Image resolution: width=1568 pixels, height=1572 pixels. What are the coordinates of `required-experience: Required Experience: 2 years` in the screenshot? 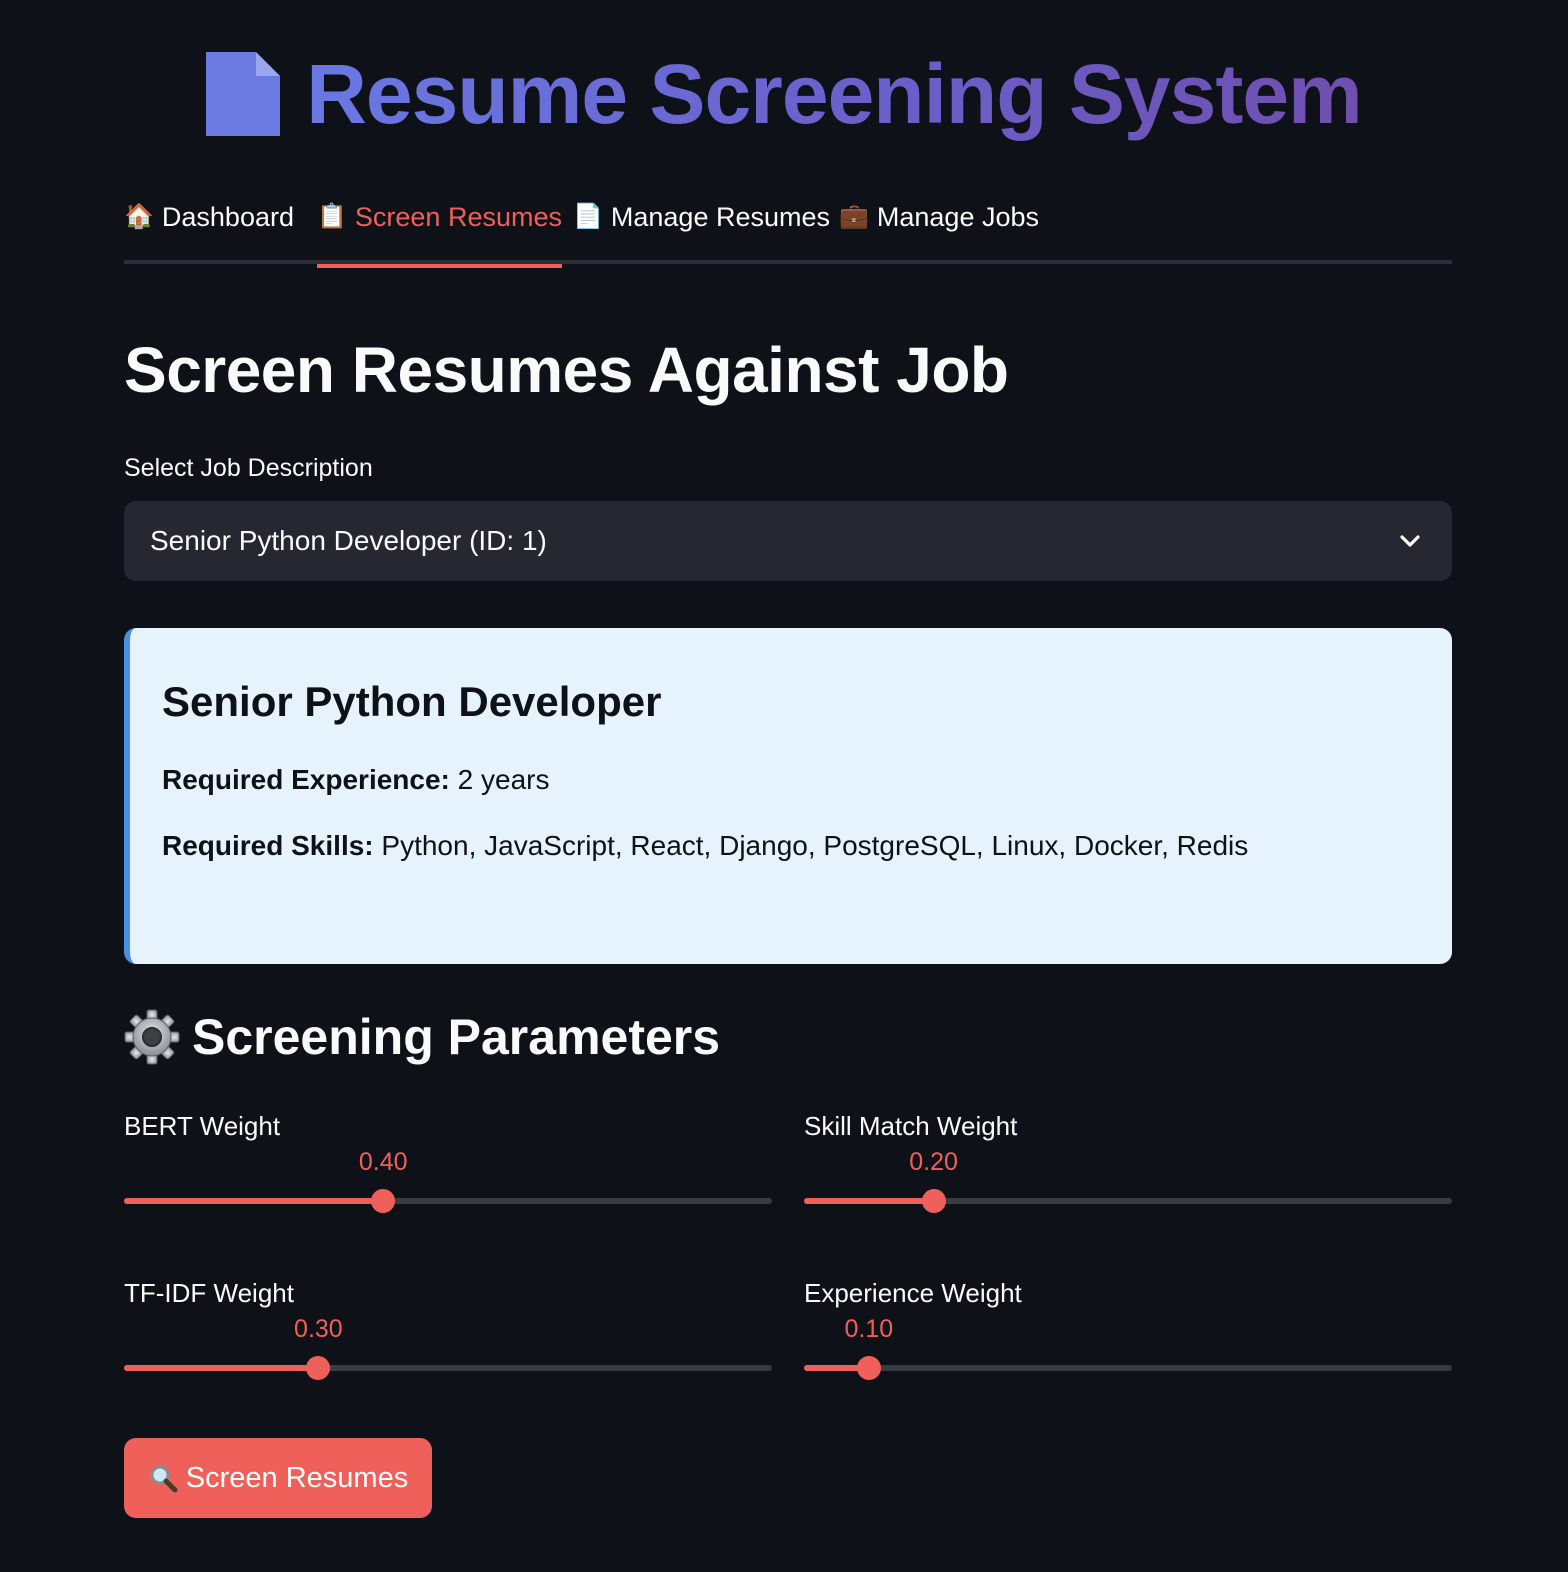 It's located at (807, 780).